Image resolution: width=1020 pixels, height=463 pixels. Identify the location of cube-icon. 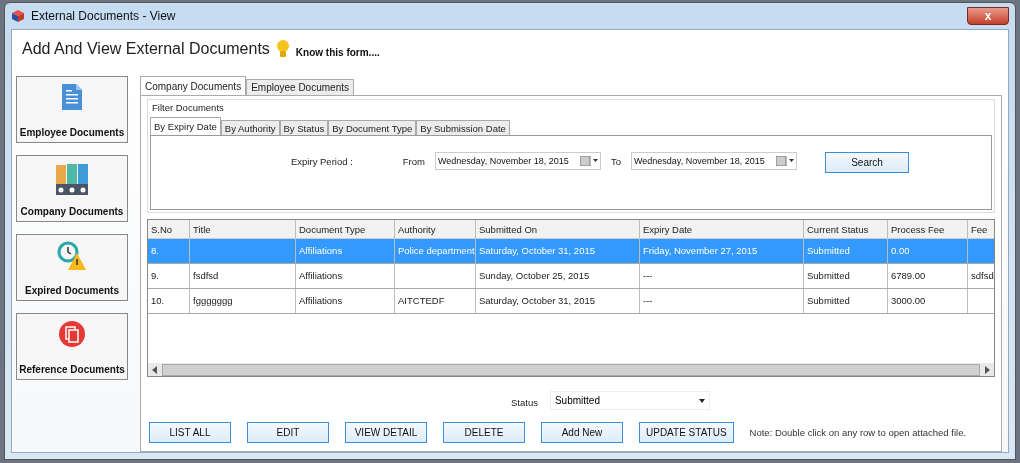
(18, 16).